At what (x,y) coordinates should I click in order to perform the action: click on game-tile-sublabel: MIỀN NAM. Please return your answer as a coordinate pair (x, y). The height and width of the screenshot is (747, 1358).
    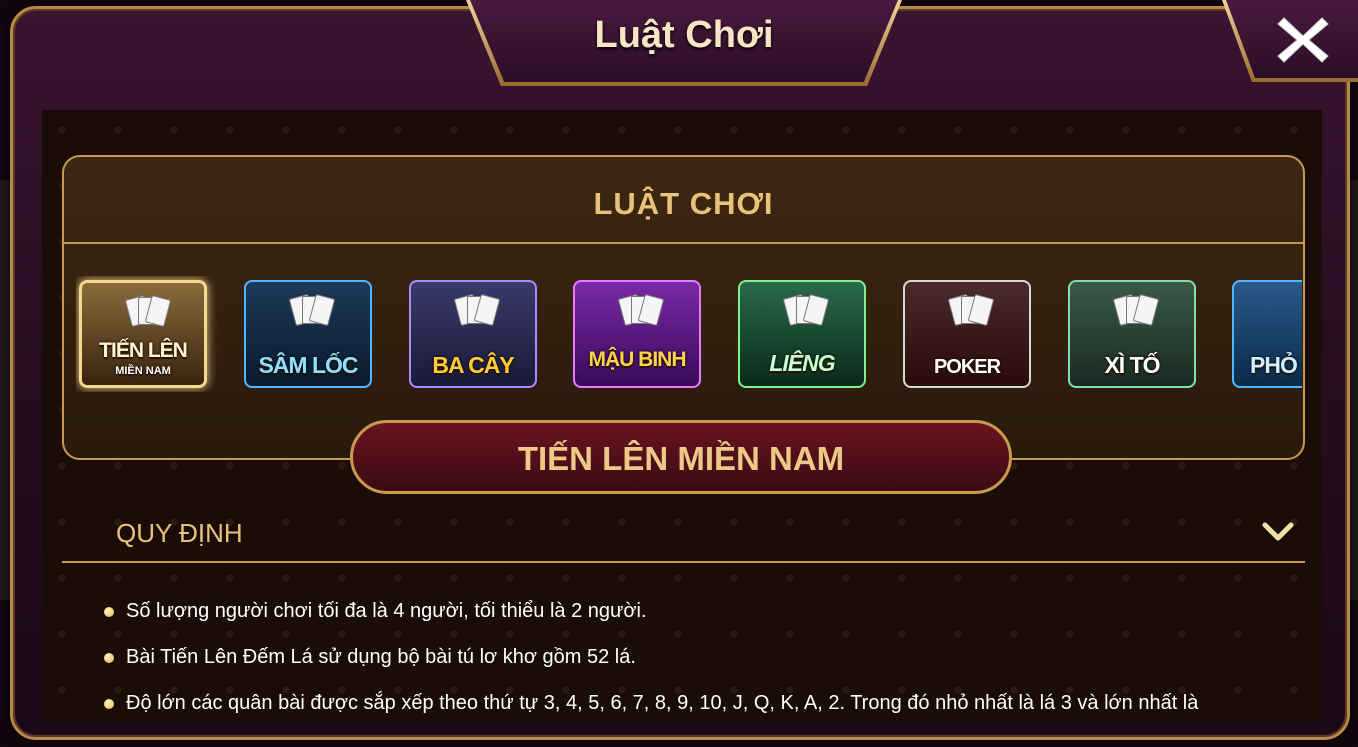
    Looking at the image, I should click on (143, 371).